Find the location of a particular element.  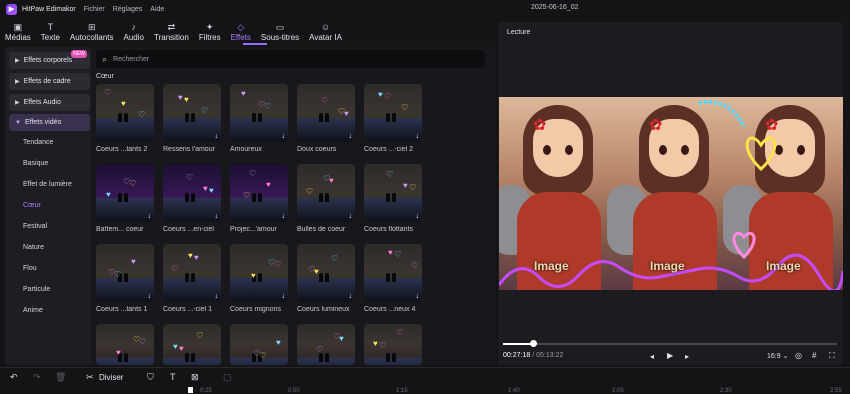

tab-effets: ◇ Effets is located at coordinates (241, 31).